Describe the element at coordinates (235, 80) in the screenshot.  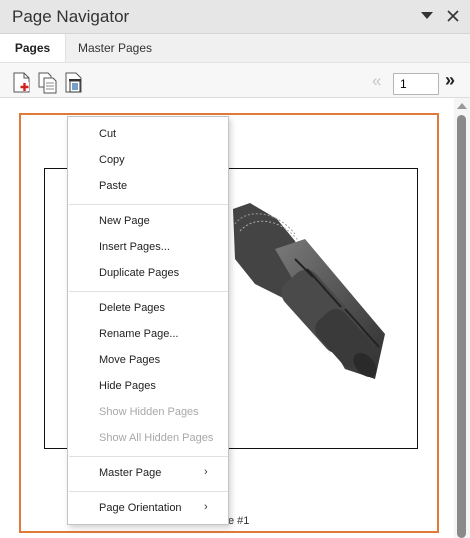
I see `toolbar: « »` at that location.